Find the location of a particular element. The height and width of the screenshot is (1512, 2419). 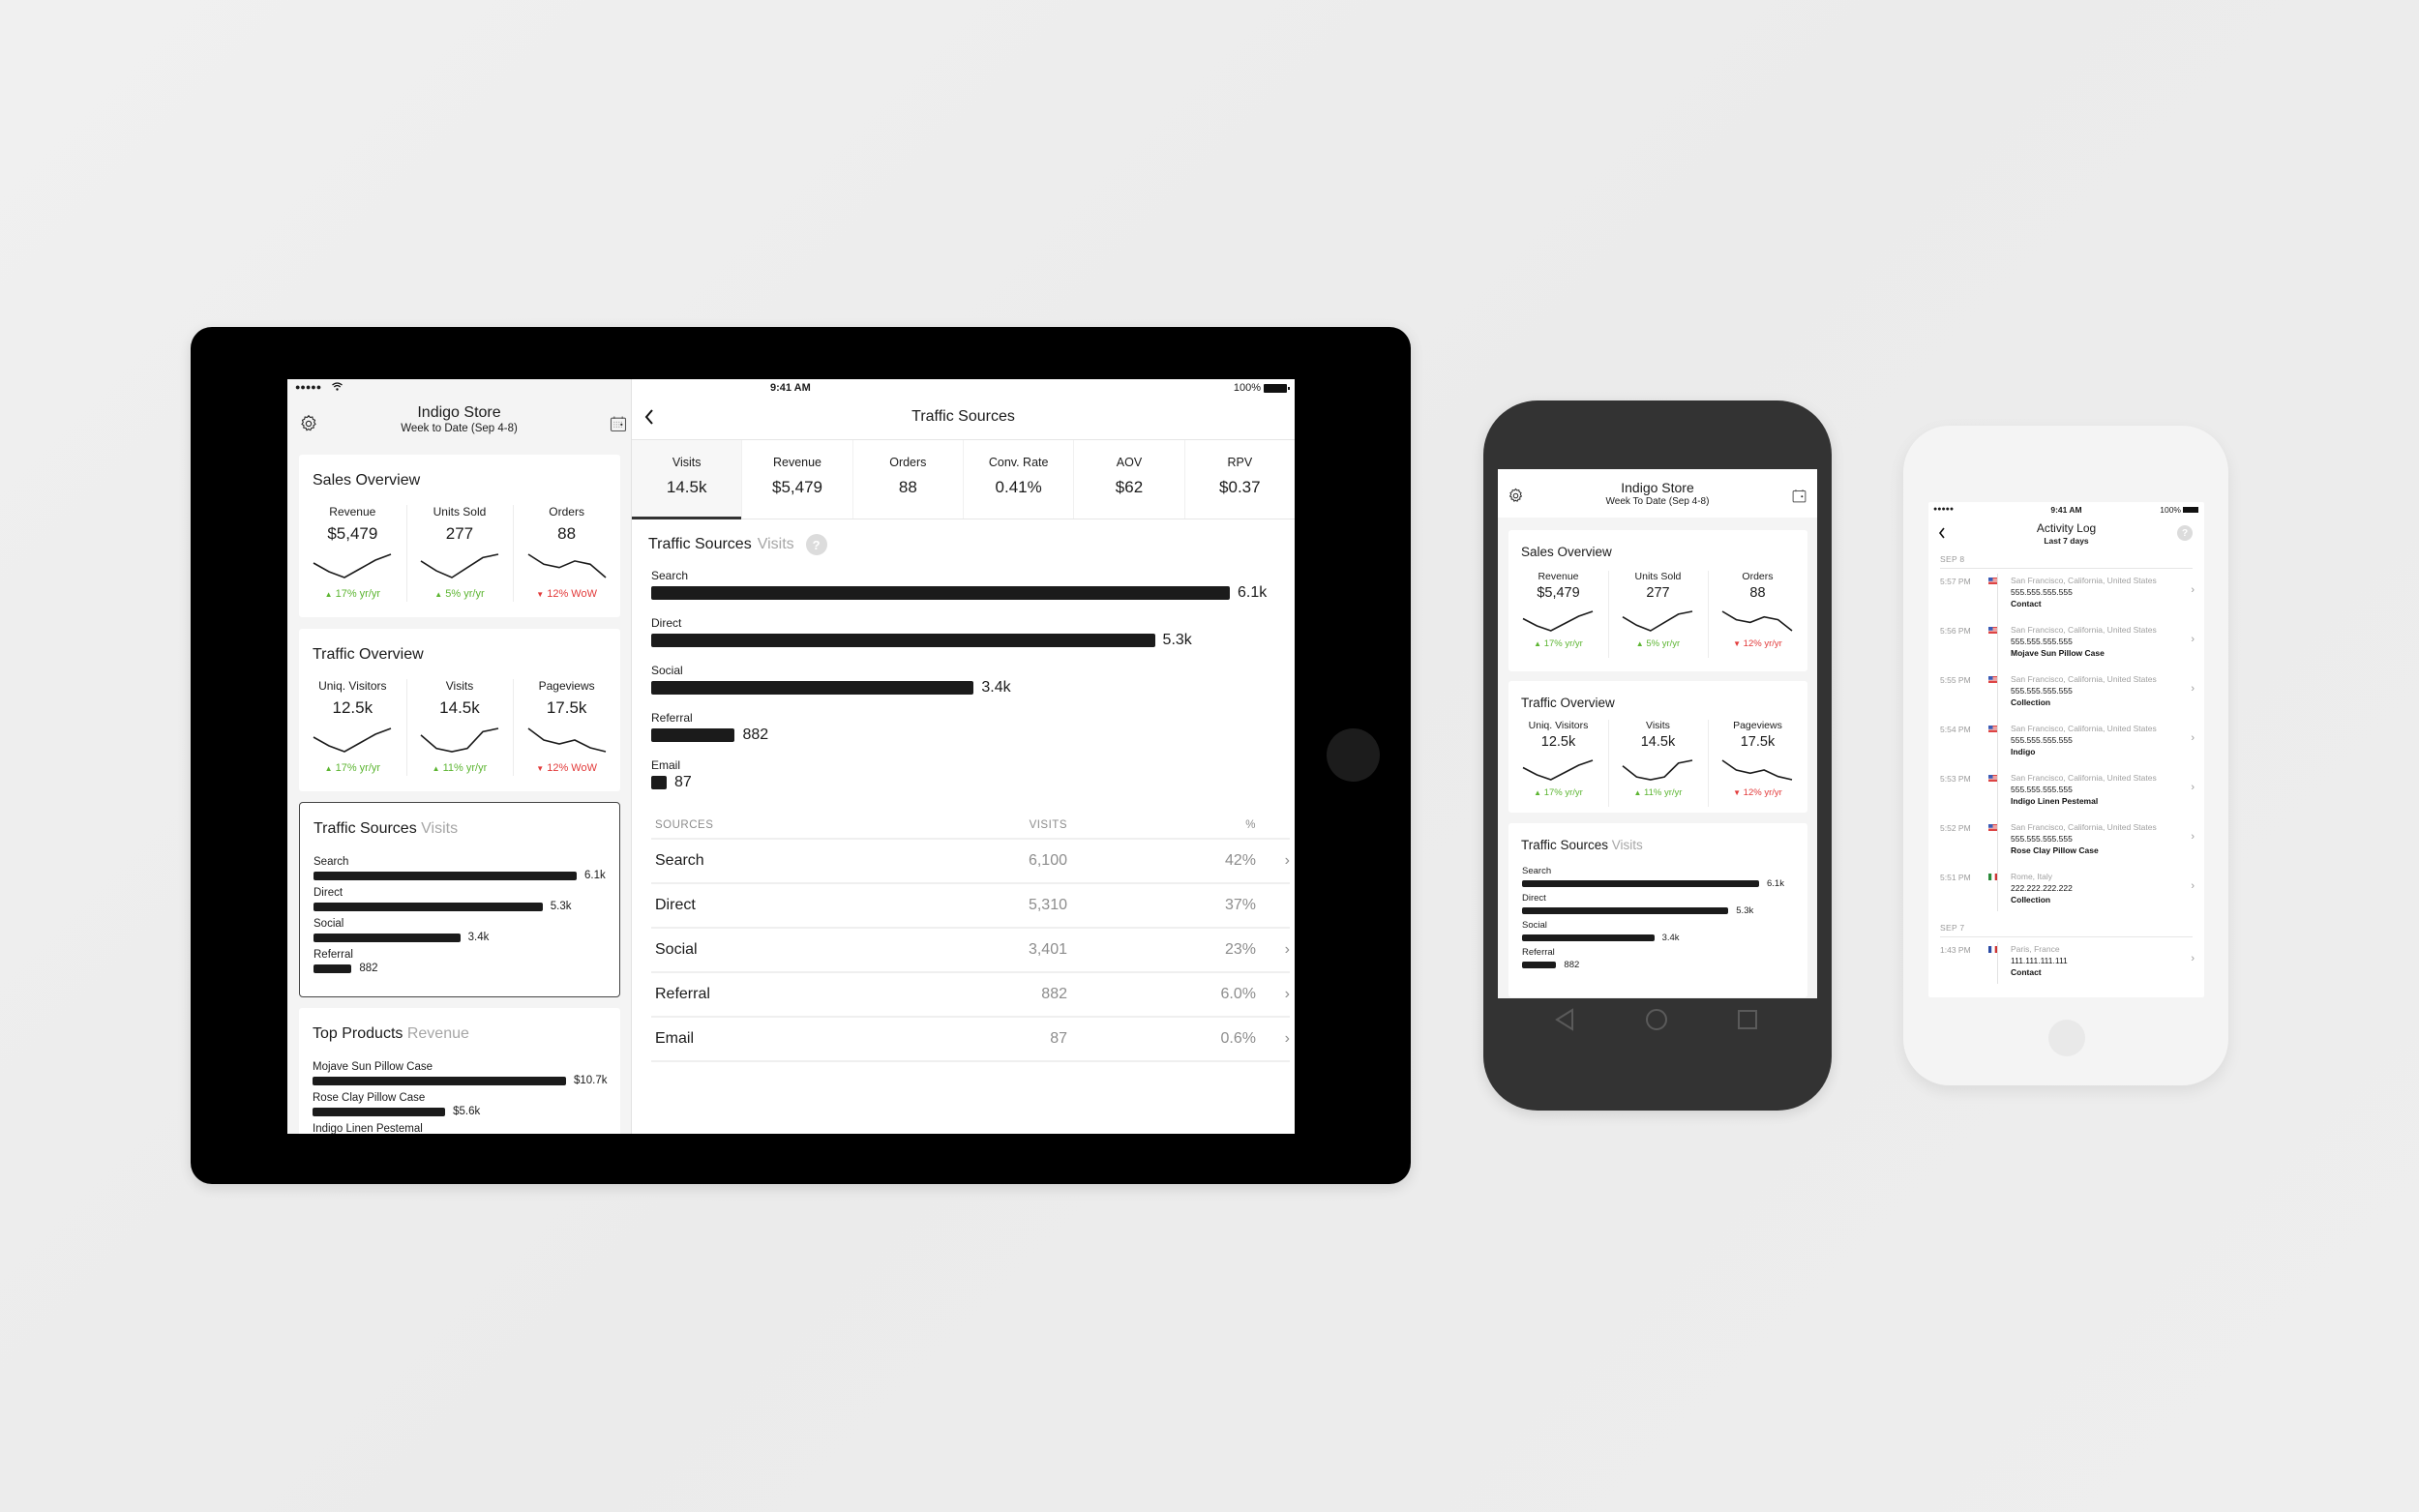

tab-value: $5,479 is located at coordinates (797, 487).